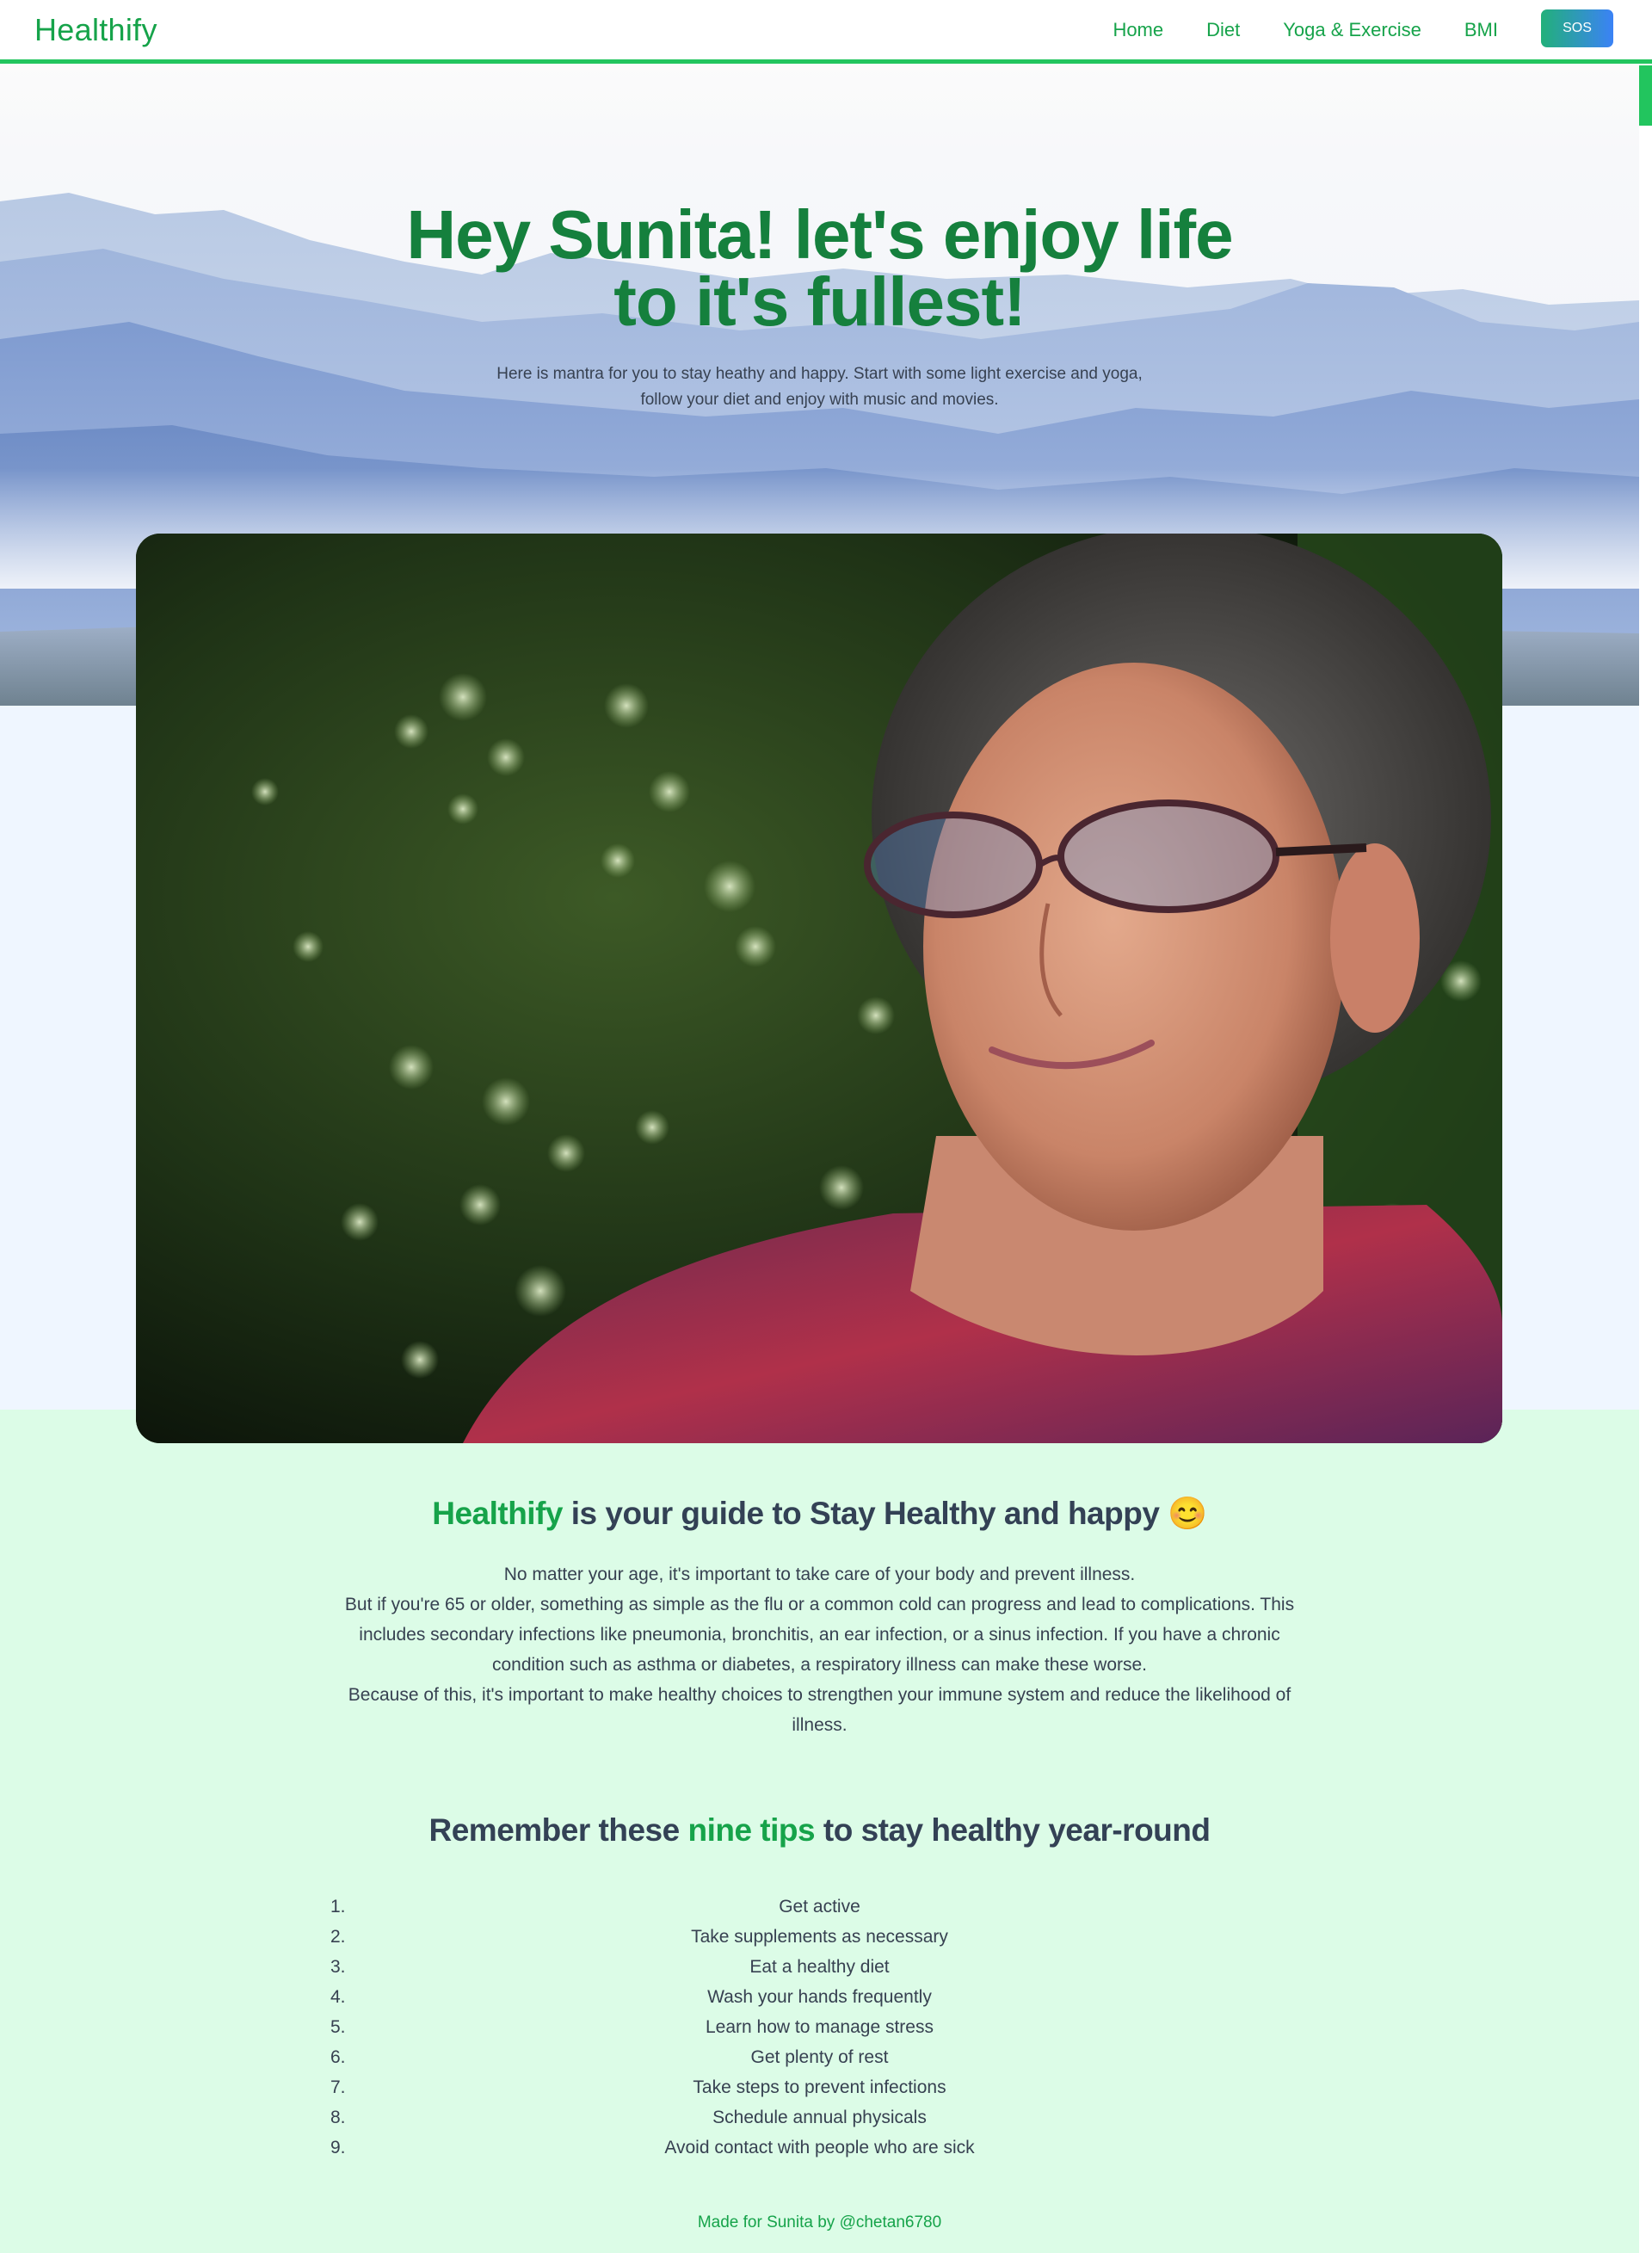 The height and width of the screenshot is (2253, 1652). What do you see at coordinates (638, 2087) in the screenshot?
I see `list-item: 7. Take steps to prevent infections` at bounding box center [638, 2087].